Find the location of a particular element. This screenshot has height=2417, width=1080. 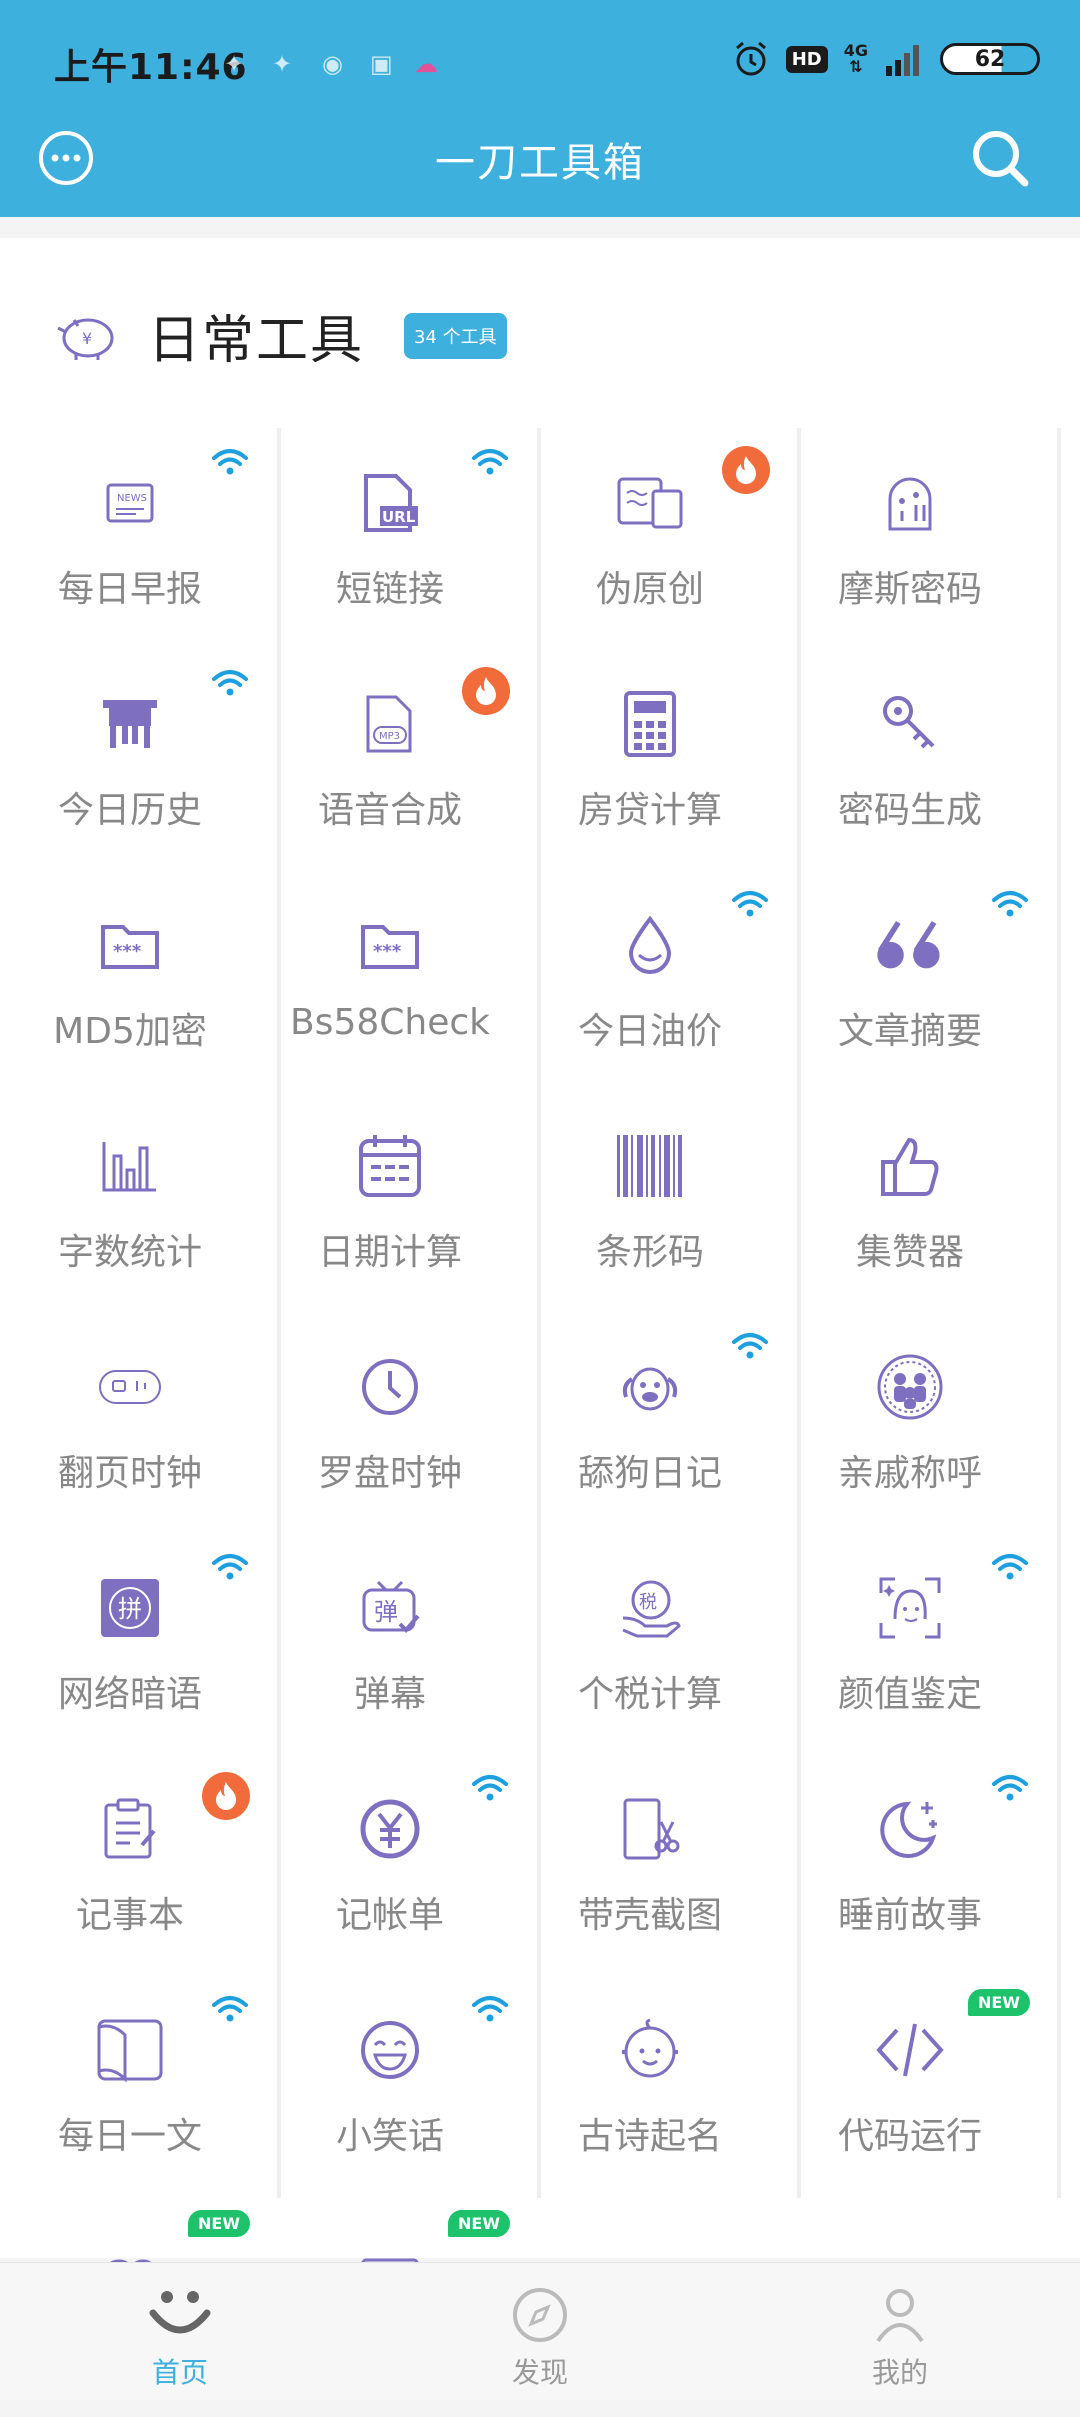

person-icon is located at coordinates (900, 2316).